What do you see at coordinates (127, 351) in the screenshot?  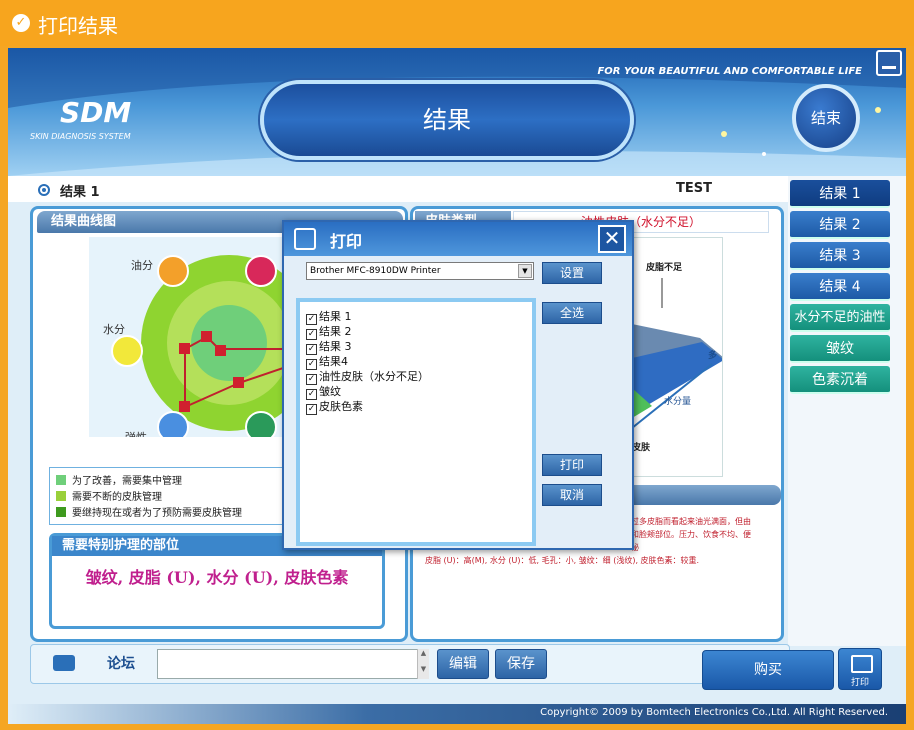 I see `water-marker` at bounding box center [127, 351].